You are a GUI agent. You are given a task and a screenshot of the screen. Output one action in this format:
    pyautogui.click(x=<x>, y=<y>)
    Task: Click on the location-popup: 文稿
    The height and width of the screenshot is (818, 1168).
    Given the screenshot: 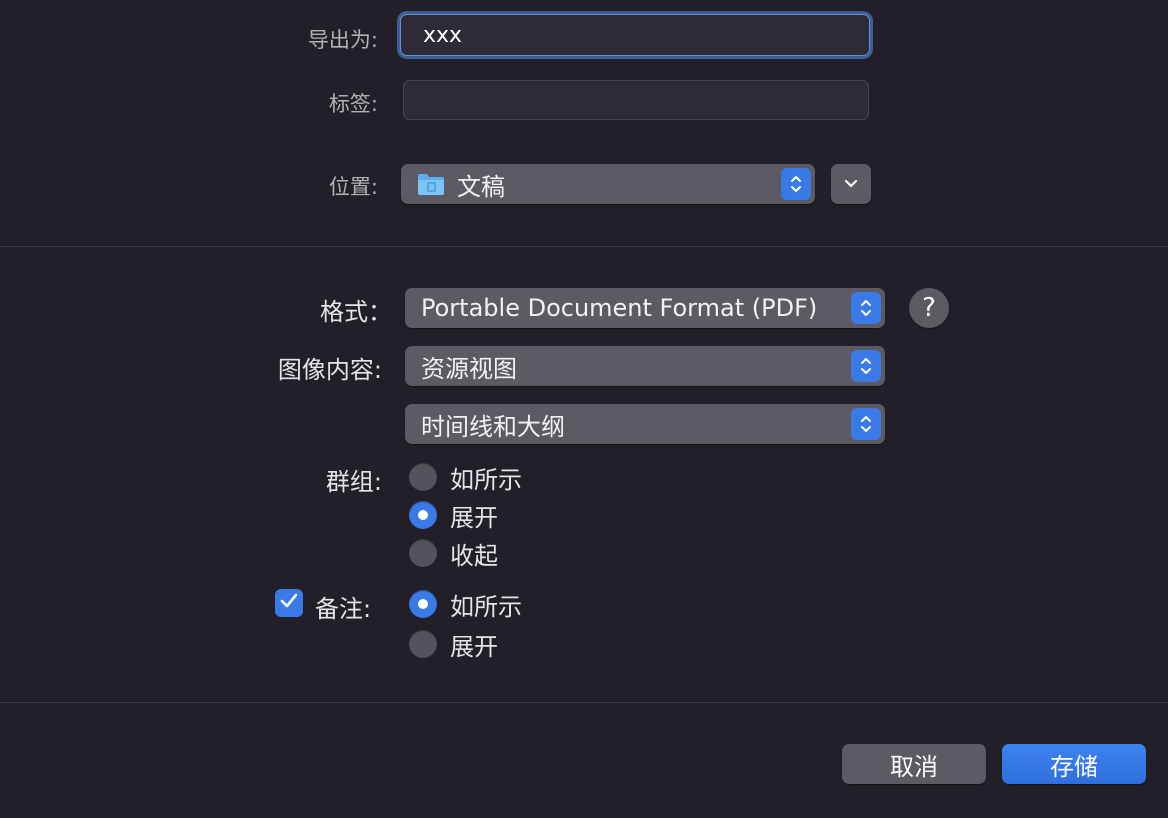 What is the action you would take?
    pyautogui.click(x=608, y=184)
    